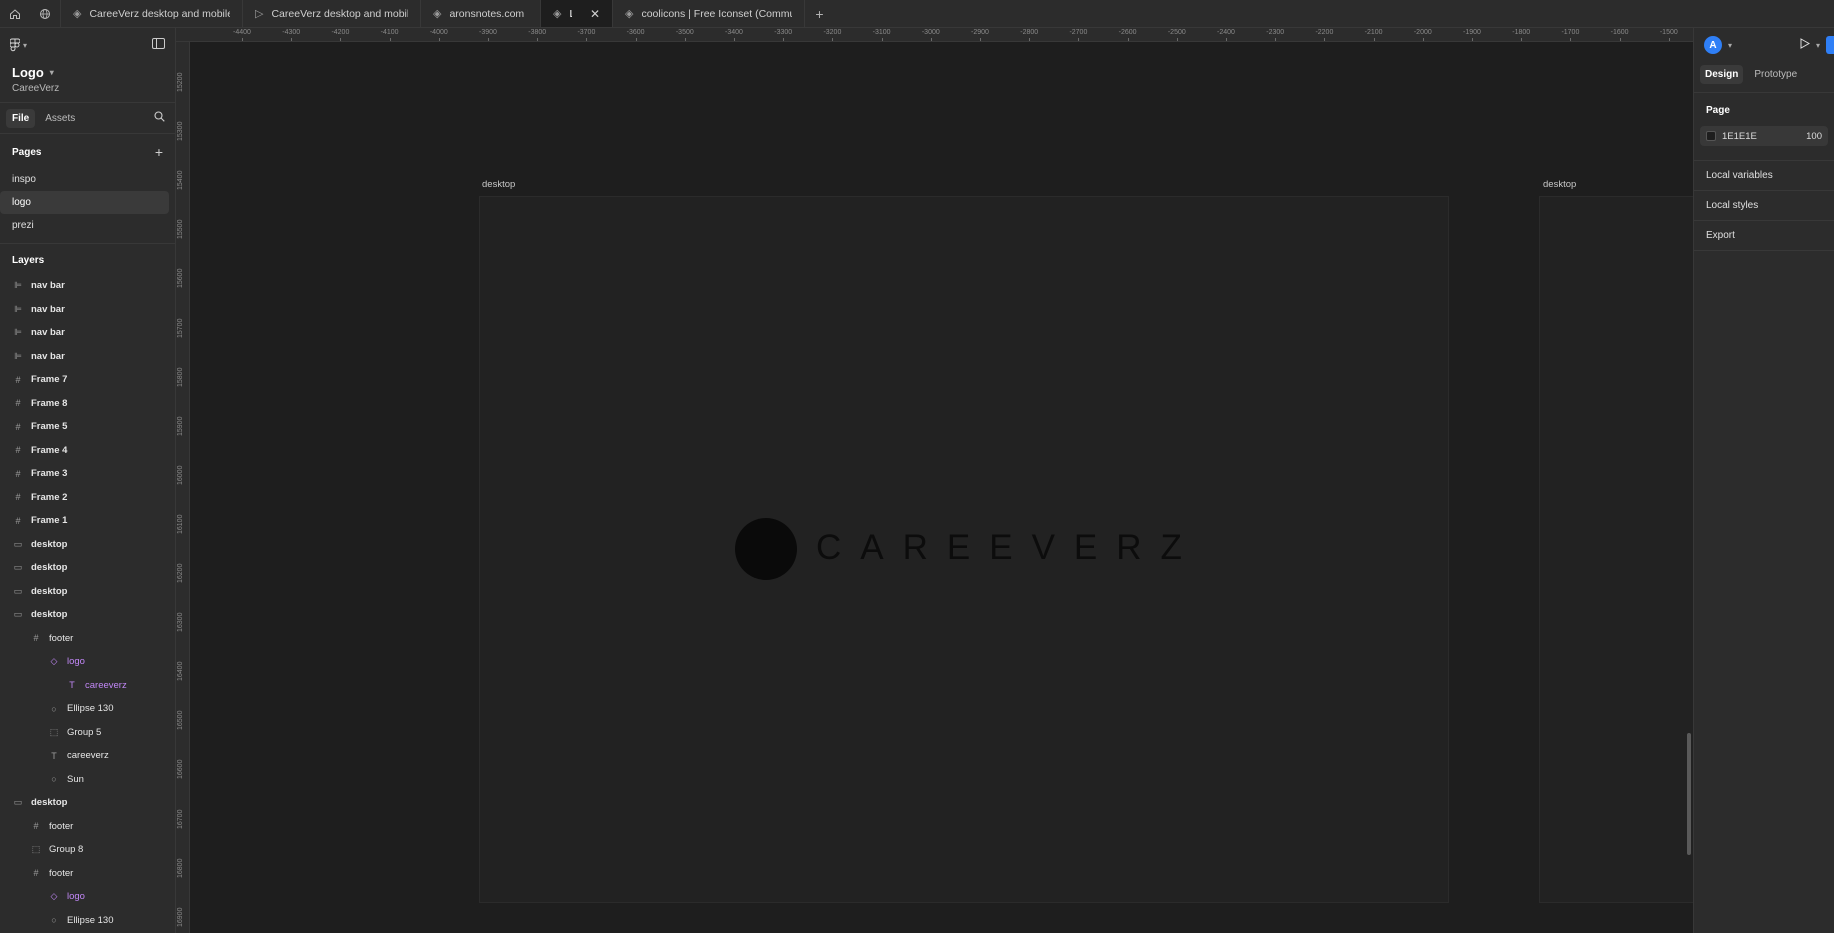 The width and height of the screenshot is (1834, 933). I want to click on avatar: A, so click(1713, 45).